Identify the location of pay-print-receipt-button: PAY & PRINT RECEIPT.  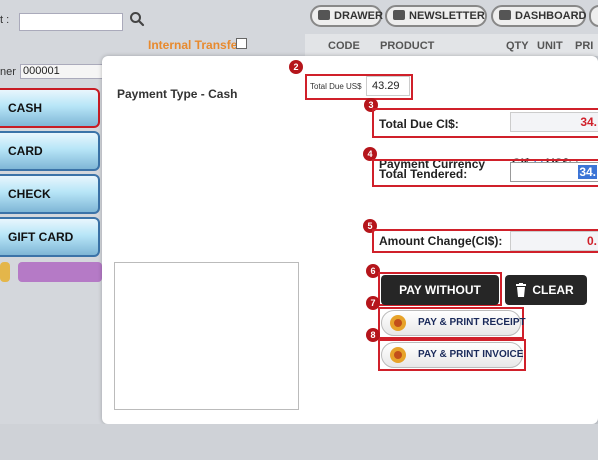
(453, 323).